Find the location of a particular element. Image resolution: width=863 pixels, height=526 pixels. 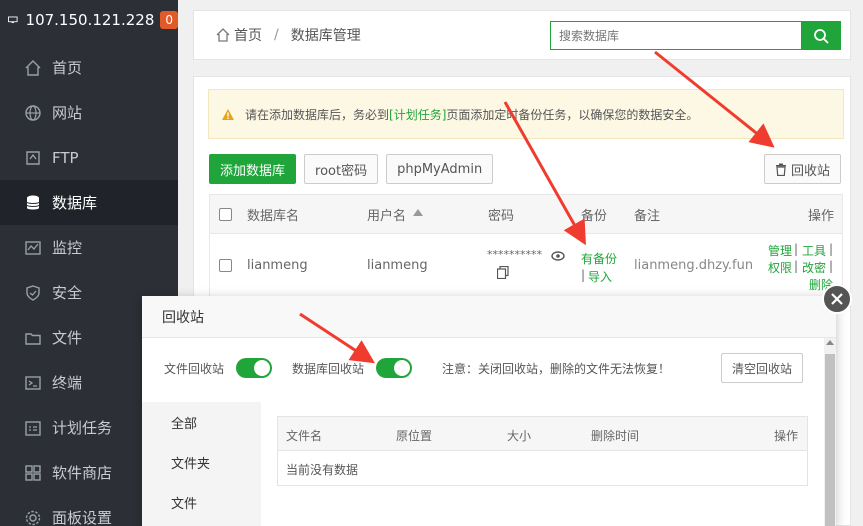

row-checkbox is located at coordinates (225, 265).